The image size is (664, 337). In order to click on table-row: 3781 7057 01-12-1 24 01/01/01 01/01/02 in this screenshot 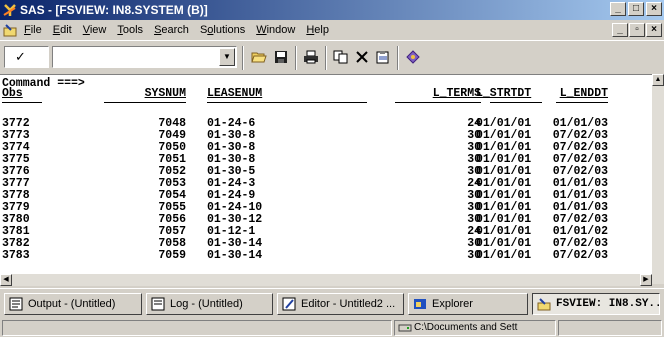, I will do `click(326, 231)`.